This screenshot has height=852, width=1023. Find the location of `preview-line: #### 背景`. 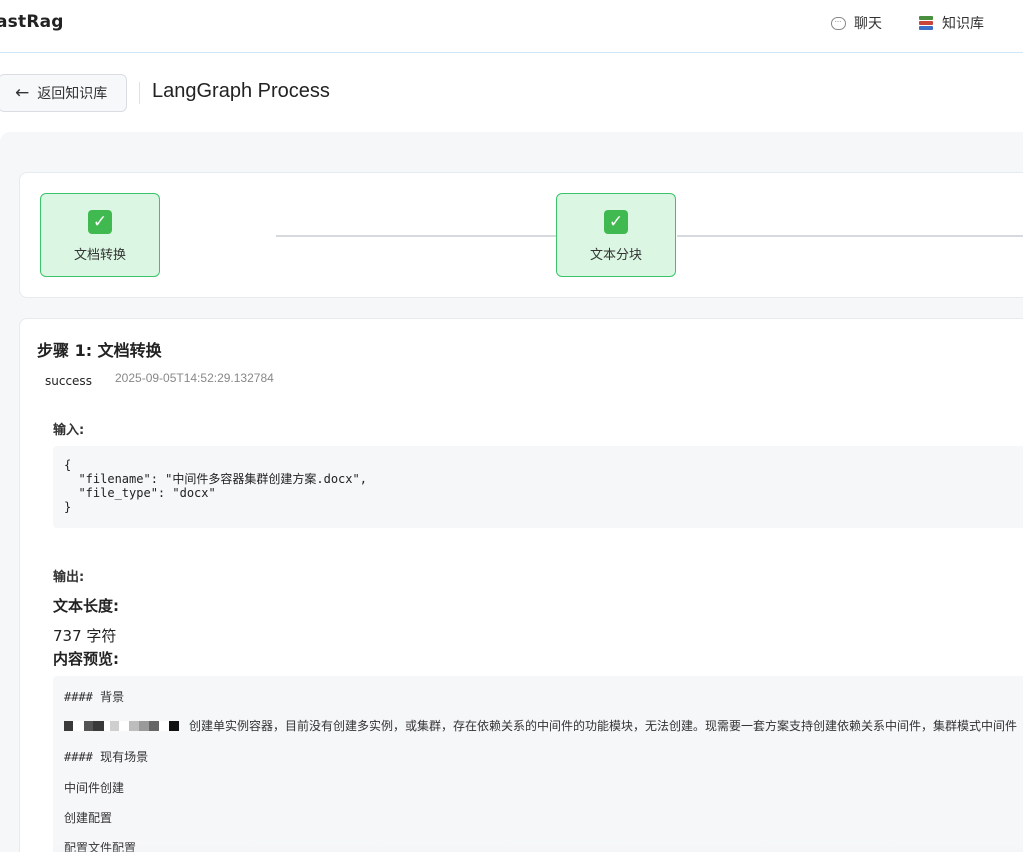

preview-line: #### 背景 is located at coordinates (94, 697).